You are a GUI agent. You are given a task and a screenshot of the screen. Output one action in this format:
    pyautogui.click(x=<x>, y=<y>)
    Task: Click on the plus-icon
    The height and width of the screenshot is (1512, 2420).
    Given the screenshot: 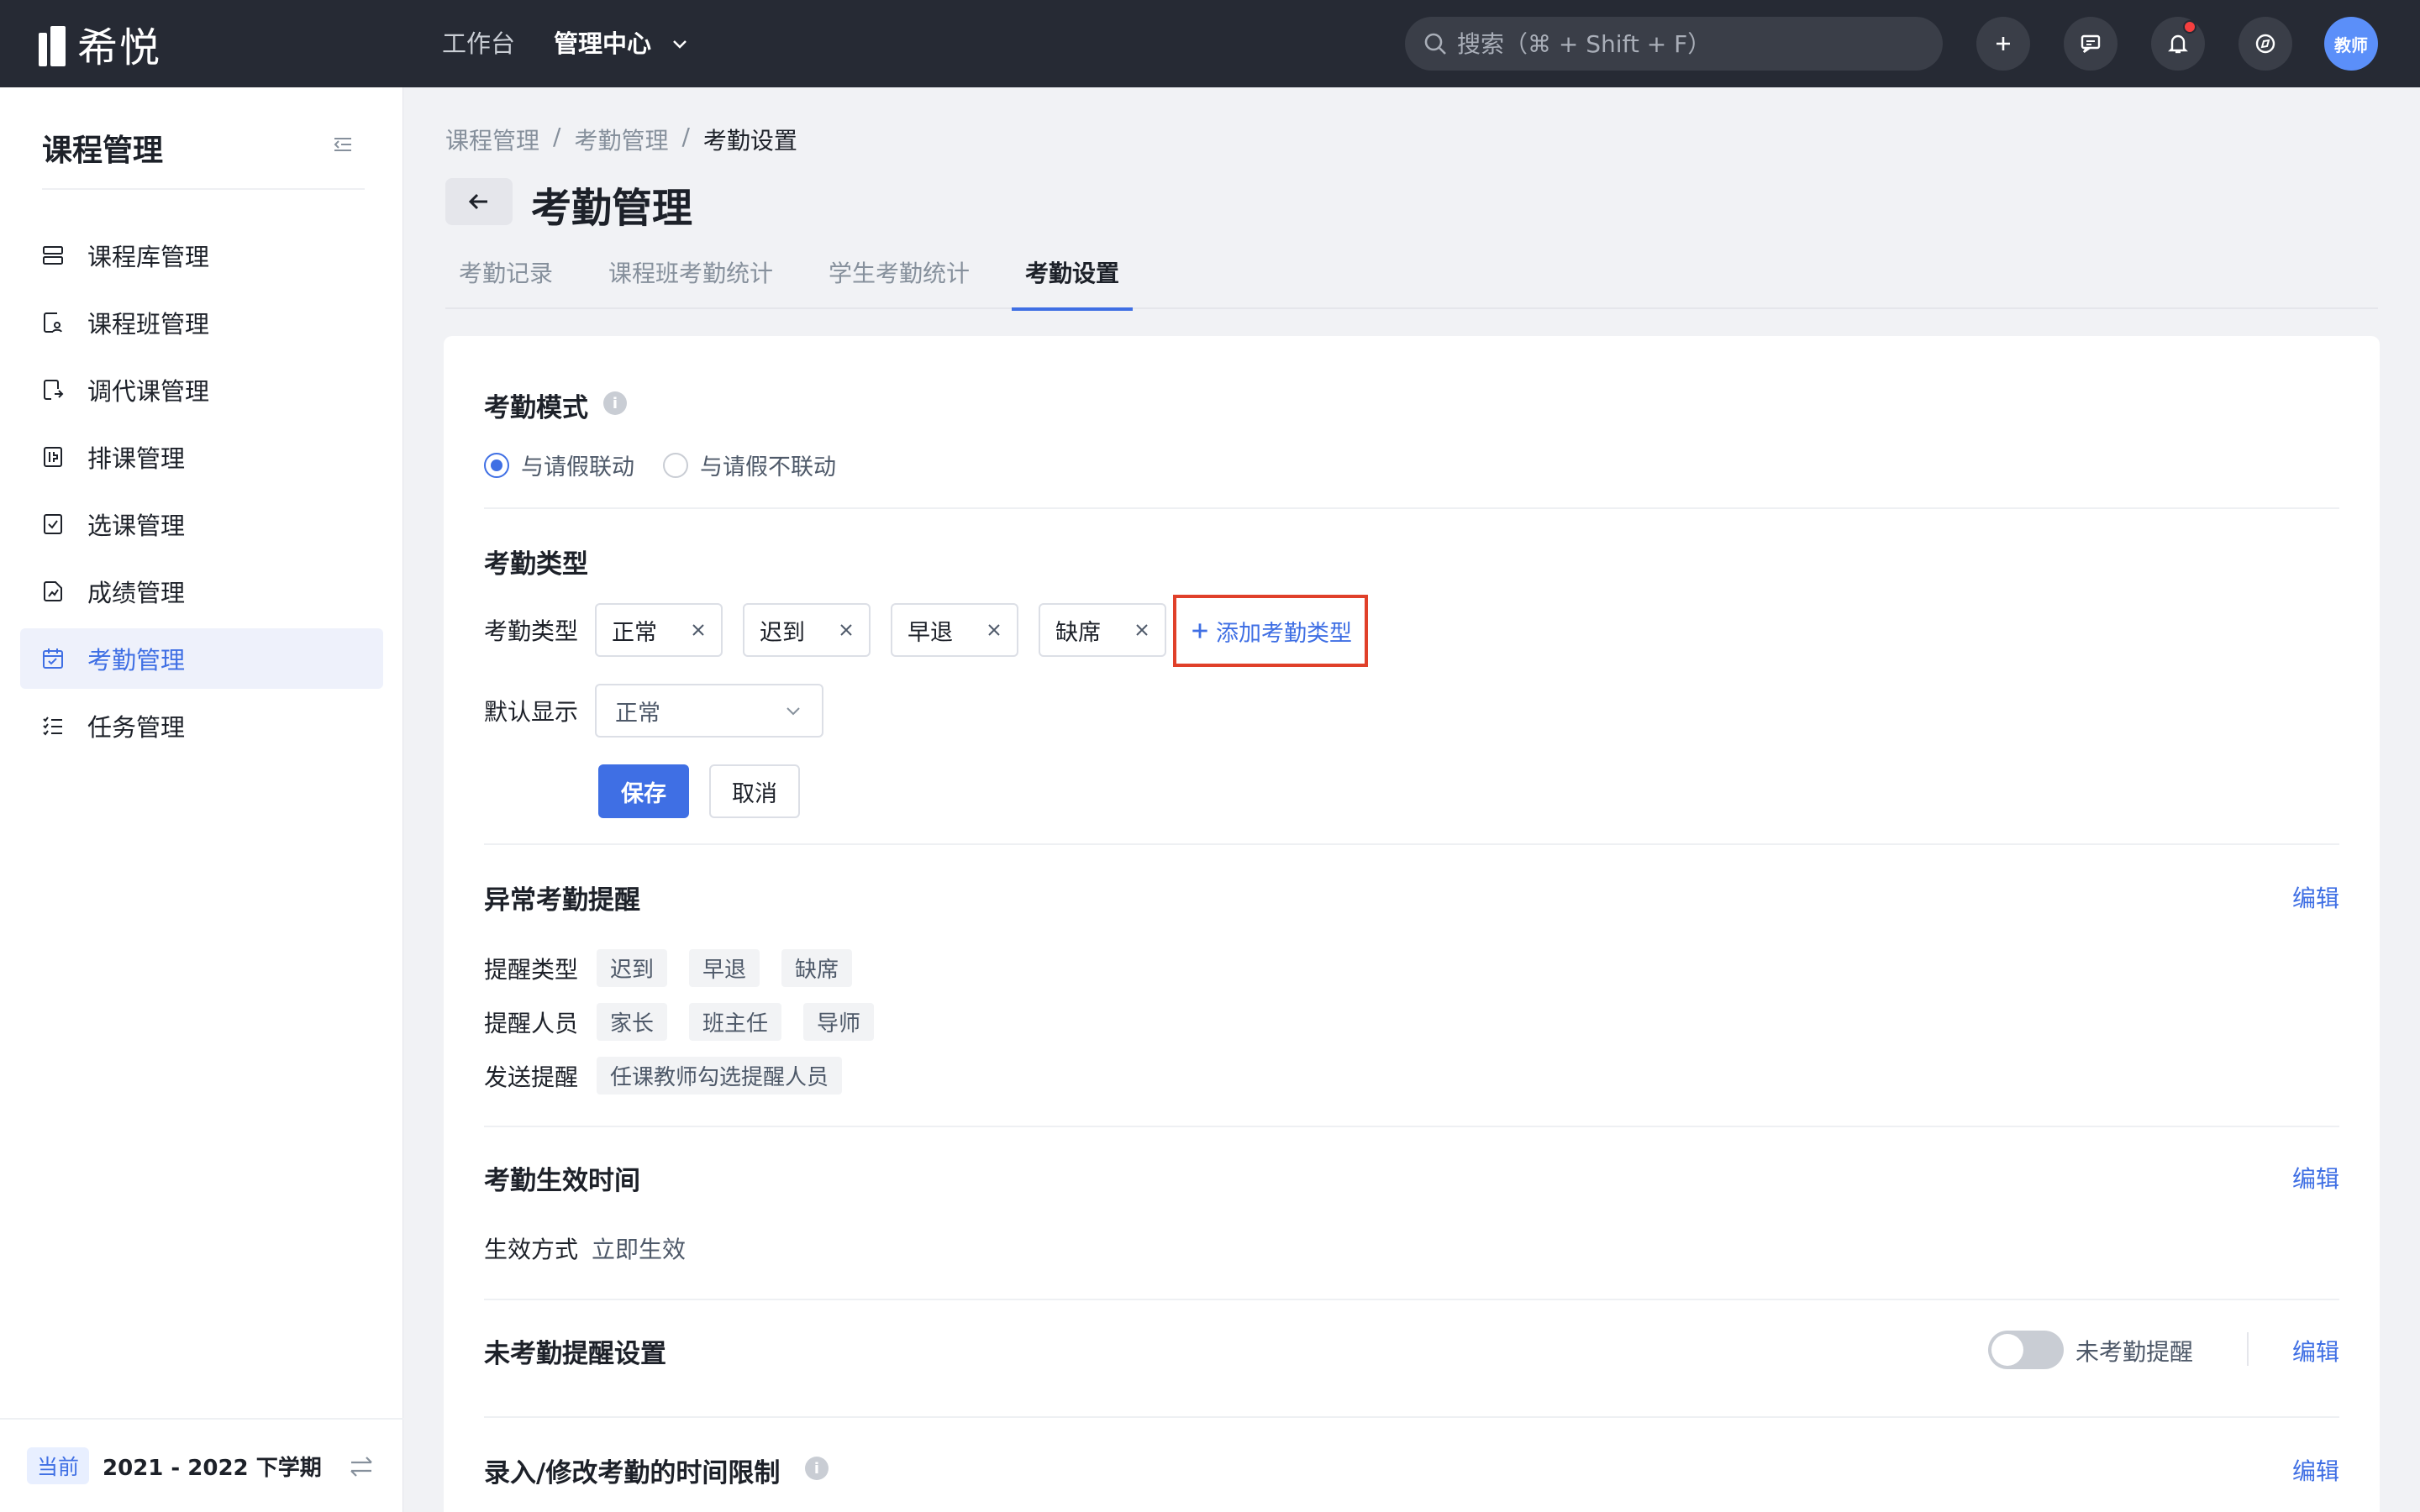 What is the action you would take?
    pyautogui.click(x=2003, y=43)
    